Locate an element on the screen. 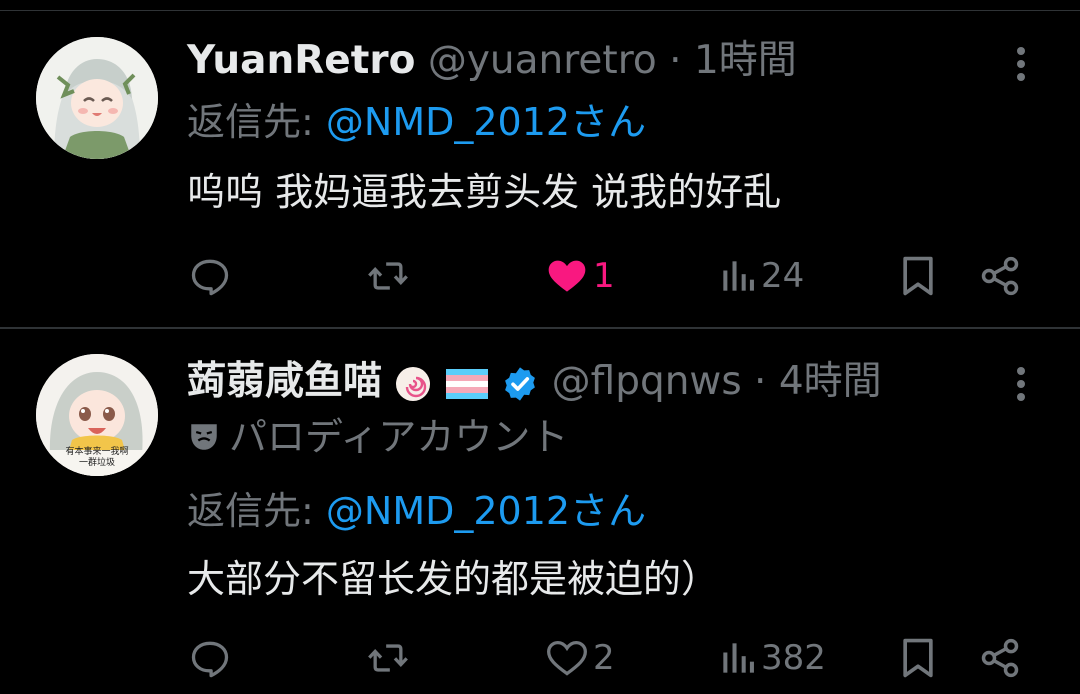 This screenshot has width=1080, height=694. tweet-header: YuanRetro @yuanretro · 1時間 is located at coordinates (492, 61).